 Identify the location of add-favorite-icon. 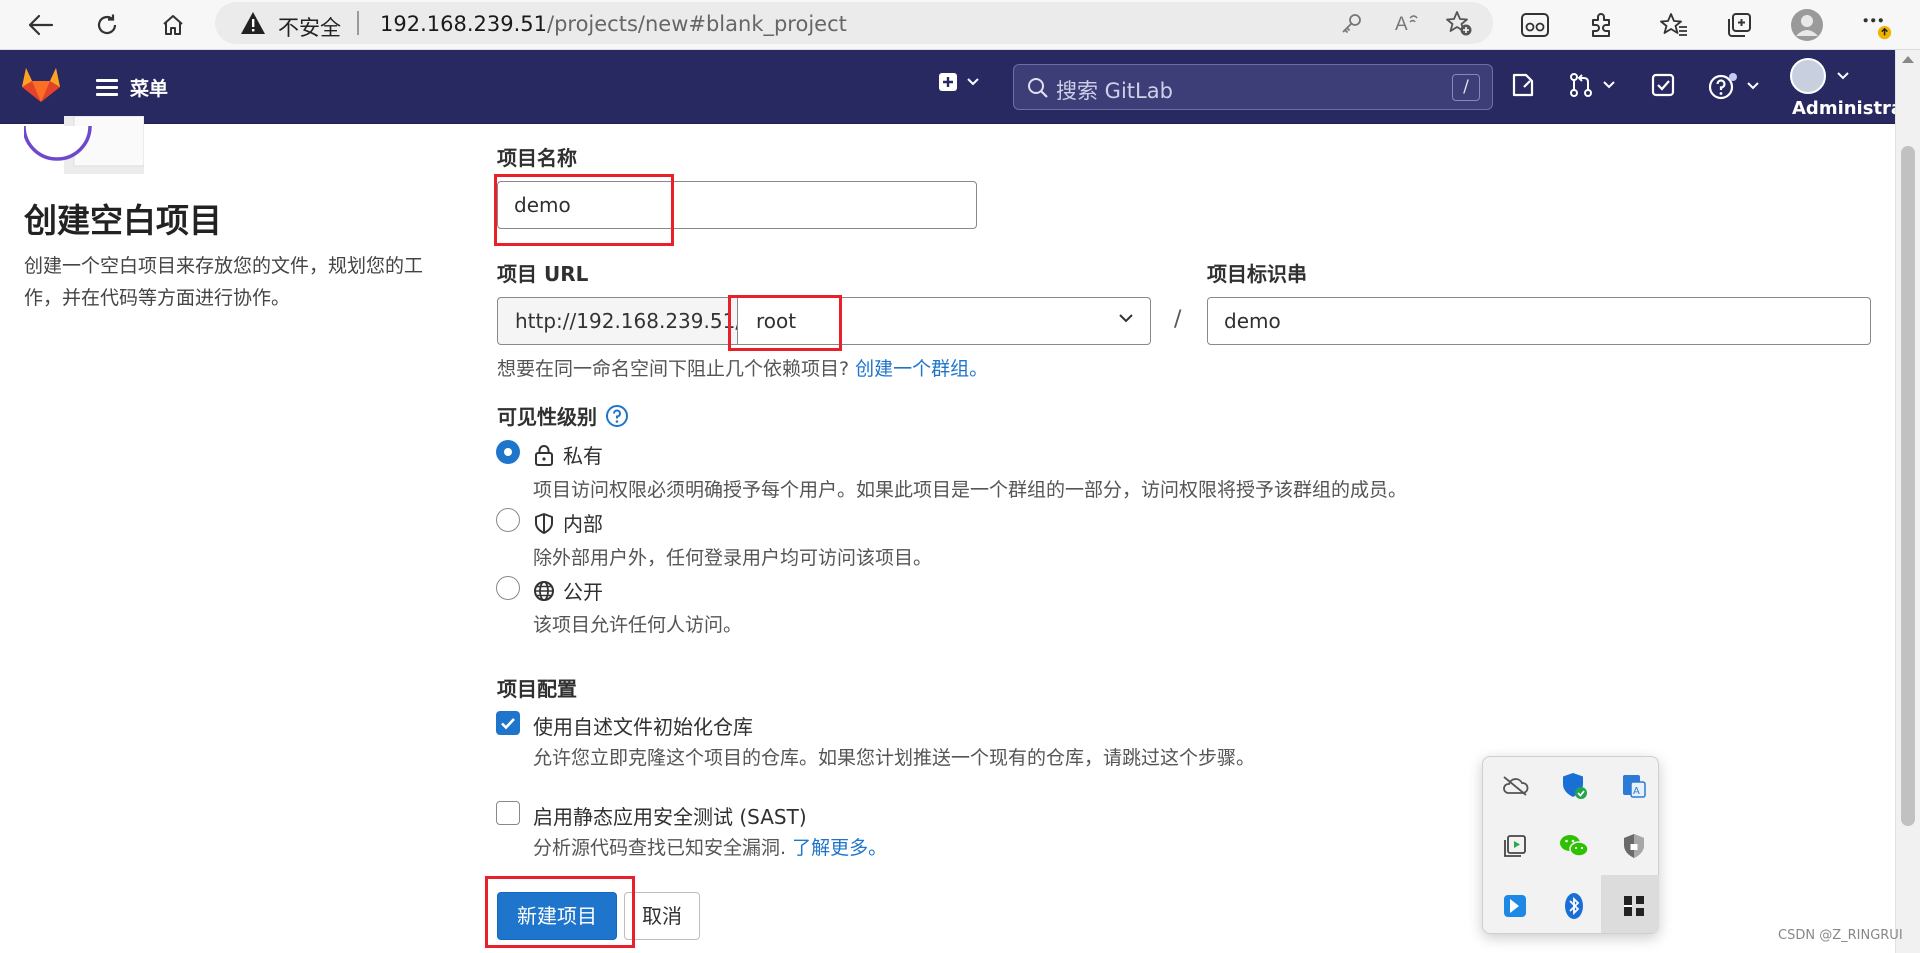
(1459, 25).